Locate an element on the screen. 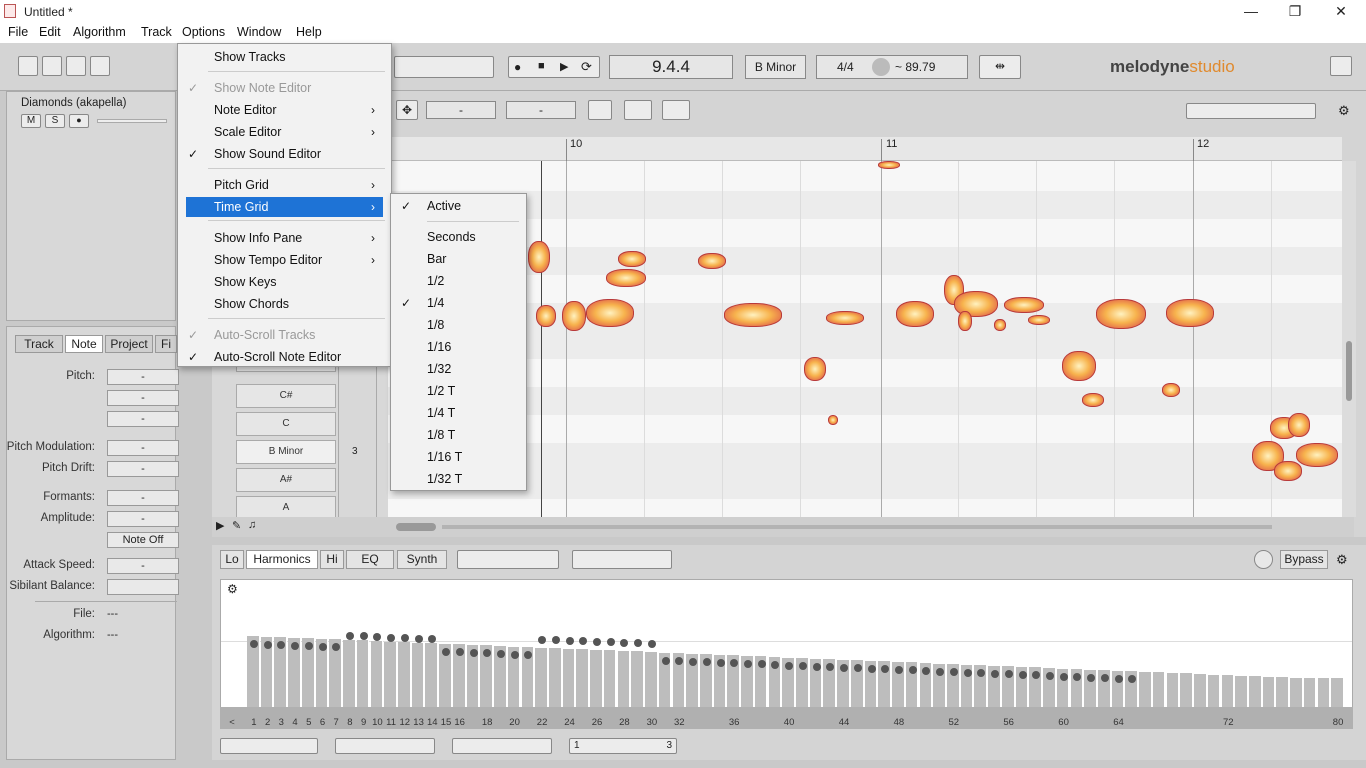 This screenshot has height=768, width=1366. menu-track: Track is located at coordinates (156, 32).